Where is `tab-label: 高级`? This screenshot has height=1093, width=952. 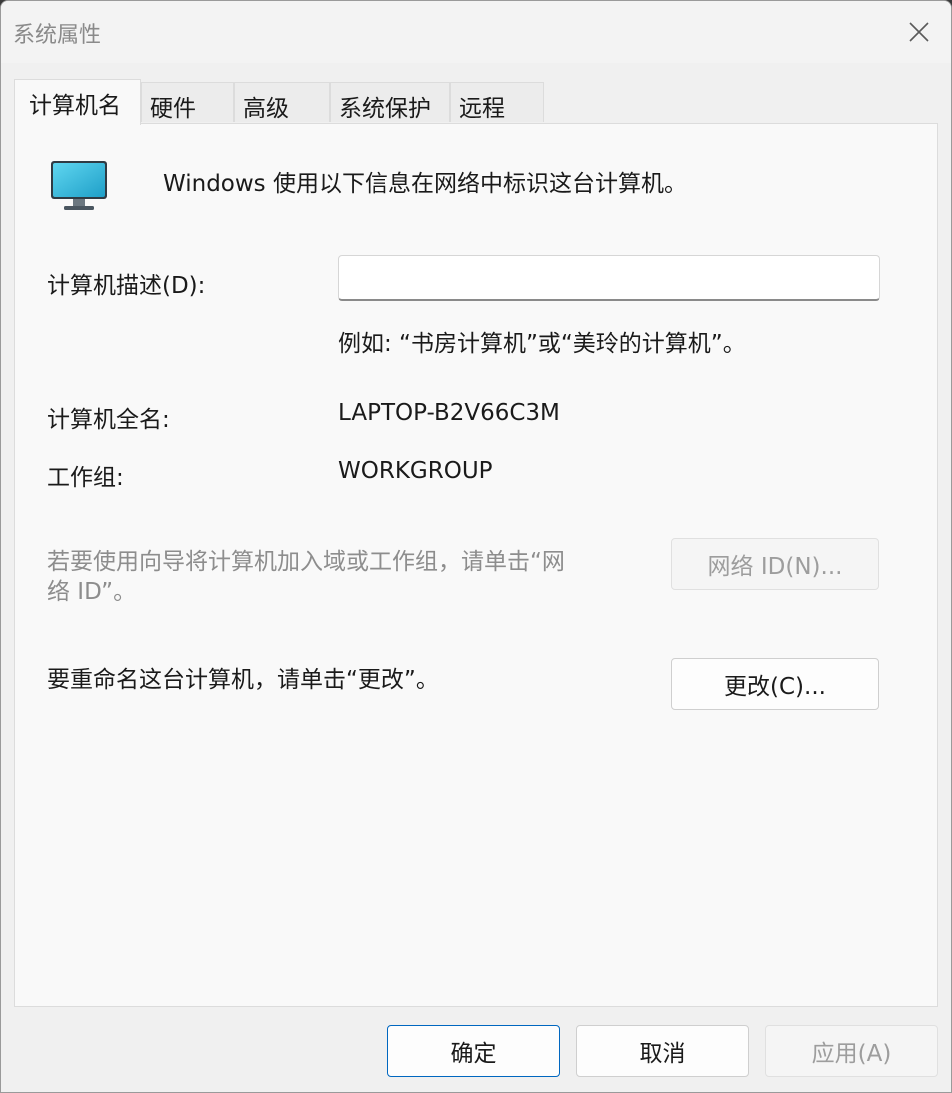
tab-label: 高级 is located at coordinates (266, 109).